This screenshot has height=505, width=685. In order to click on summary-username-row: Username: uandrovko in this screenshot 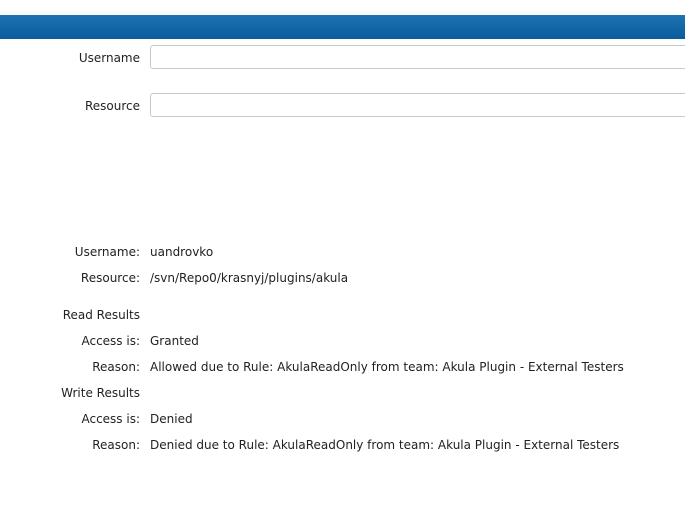, I will do `click(342, 254)`.